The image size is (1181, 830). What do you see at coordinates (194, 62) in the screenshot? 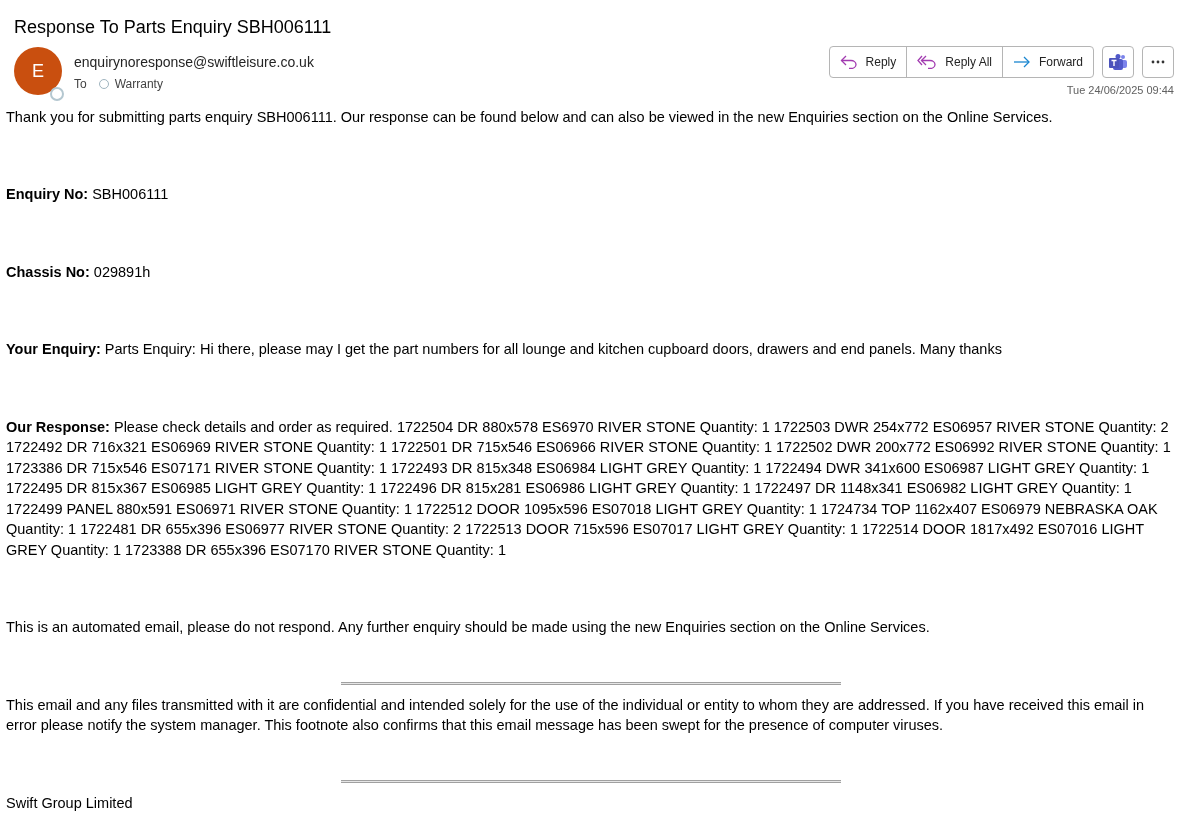
I see `sender-email: enquirynoresponse@swiftleisure.co.uk` at bounding box center [194, 62].